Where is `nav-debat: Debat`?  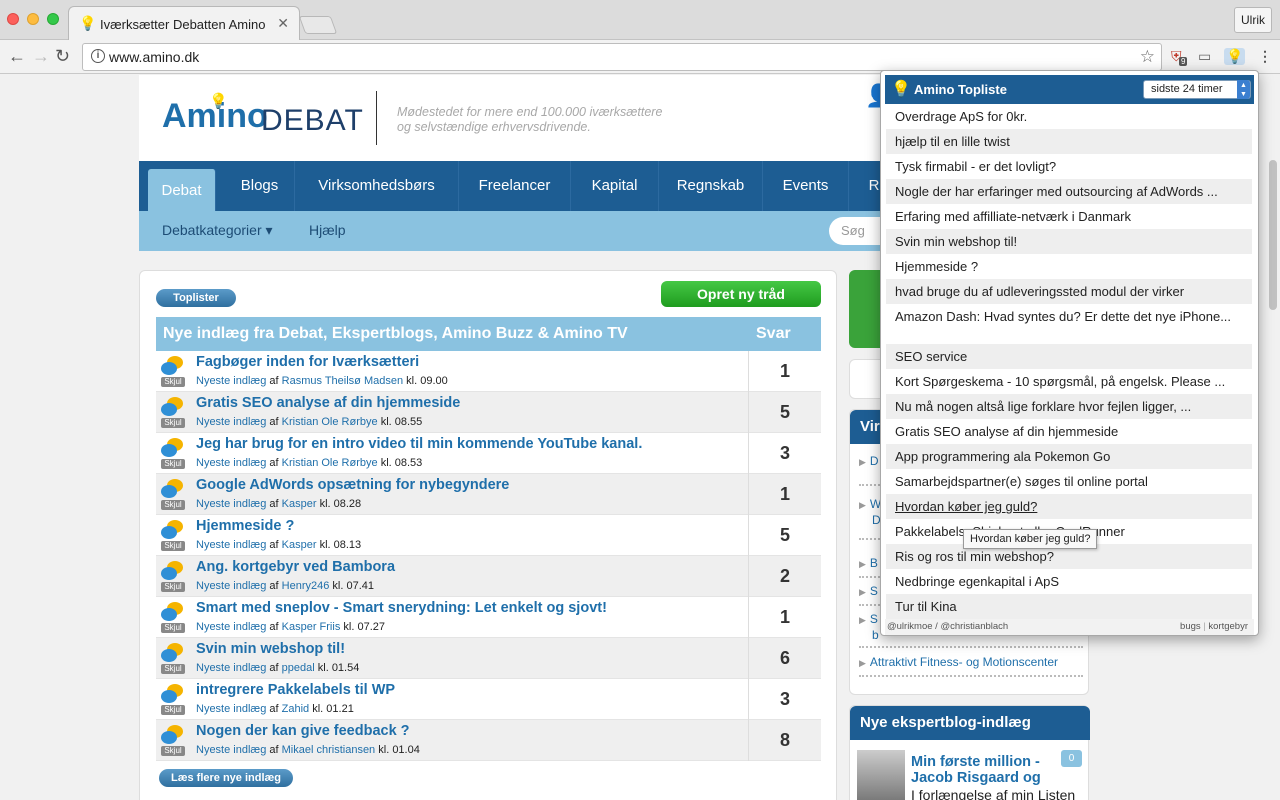
nav-debat: Debat is located at coordinates (182, 190).